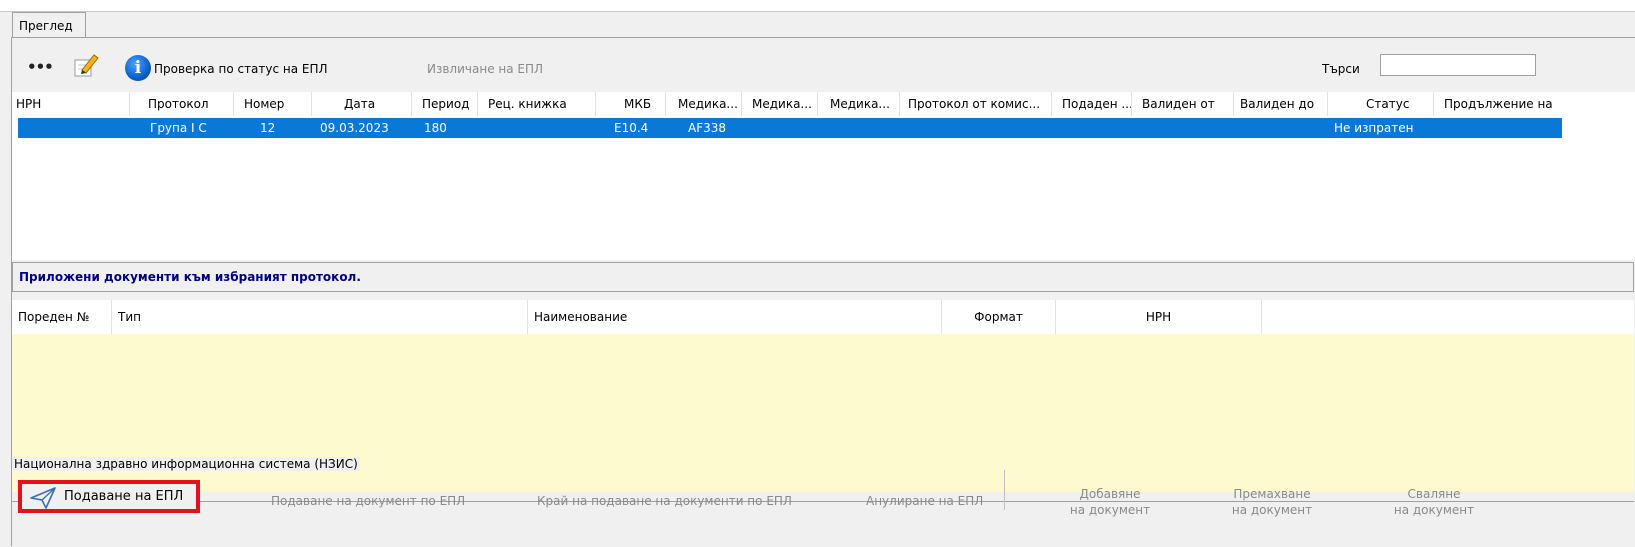 This screenshot has width=1635, height=547. What do you see at coordinates (631, 128) in the screenshot?
I see `cell-mkb: E10.4` at bounding box center [631, 128].